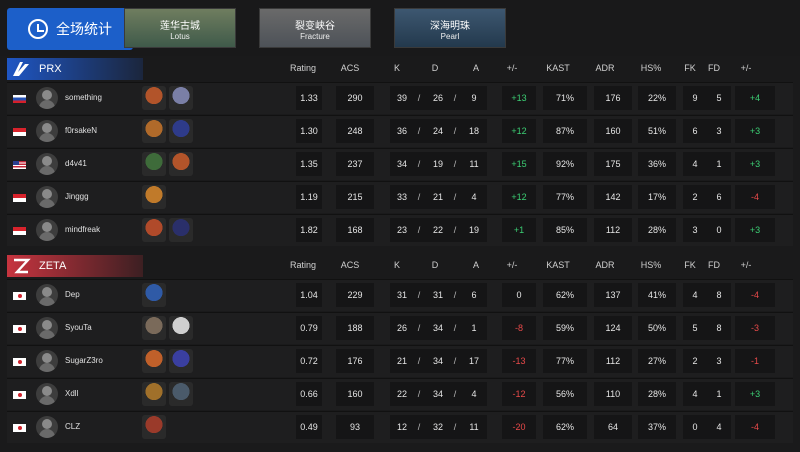 The height and width of the screenshot is (452, 800). What do you see at coordinates (438, 230) in the screenshot?
I see `stat-kda: 23 / 22 / 19` at bounding box center [438, 230].